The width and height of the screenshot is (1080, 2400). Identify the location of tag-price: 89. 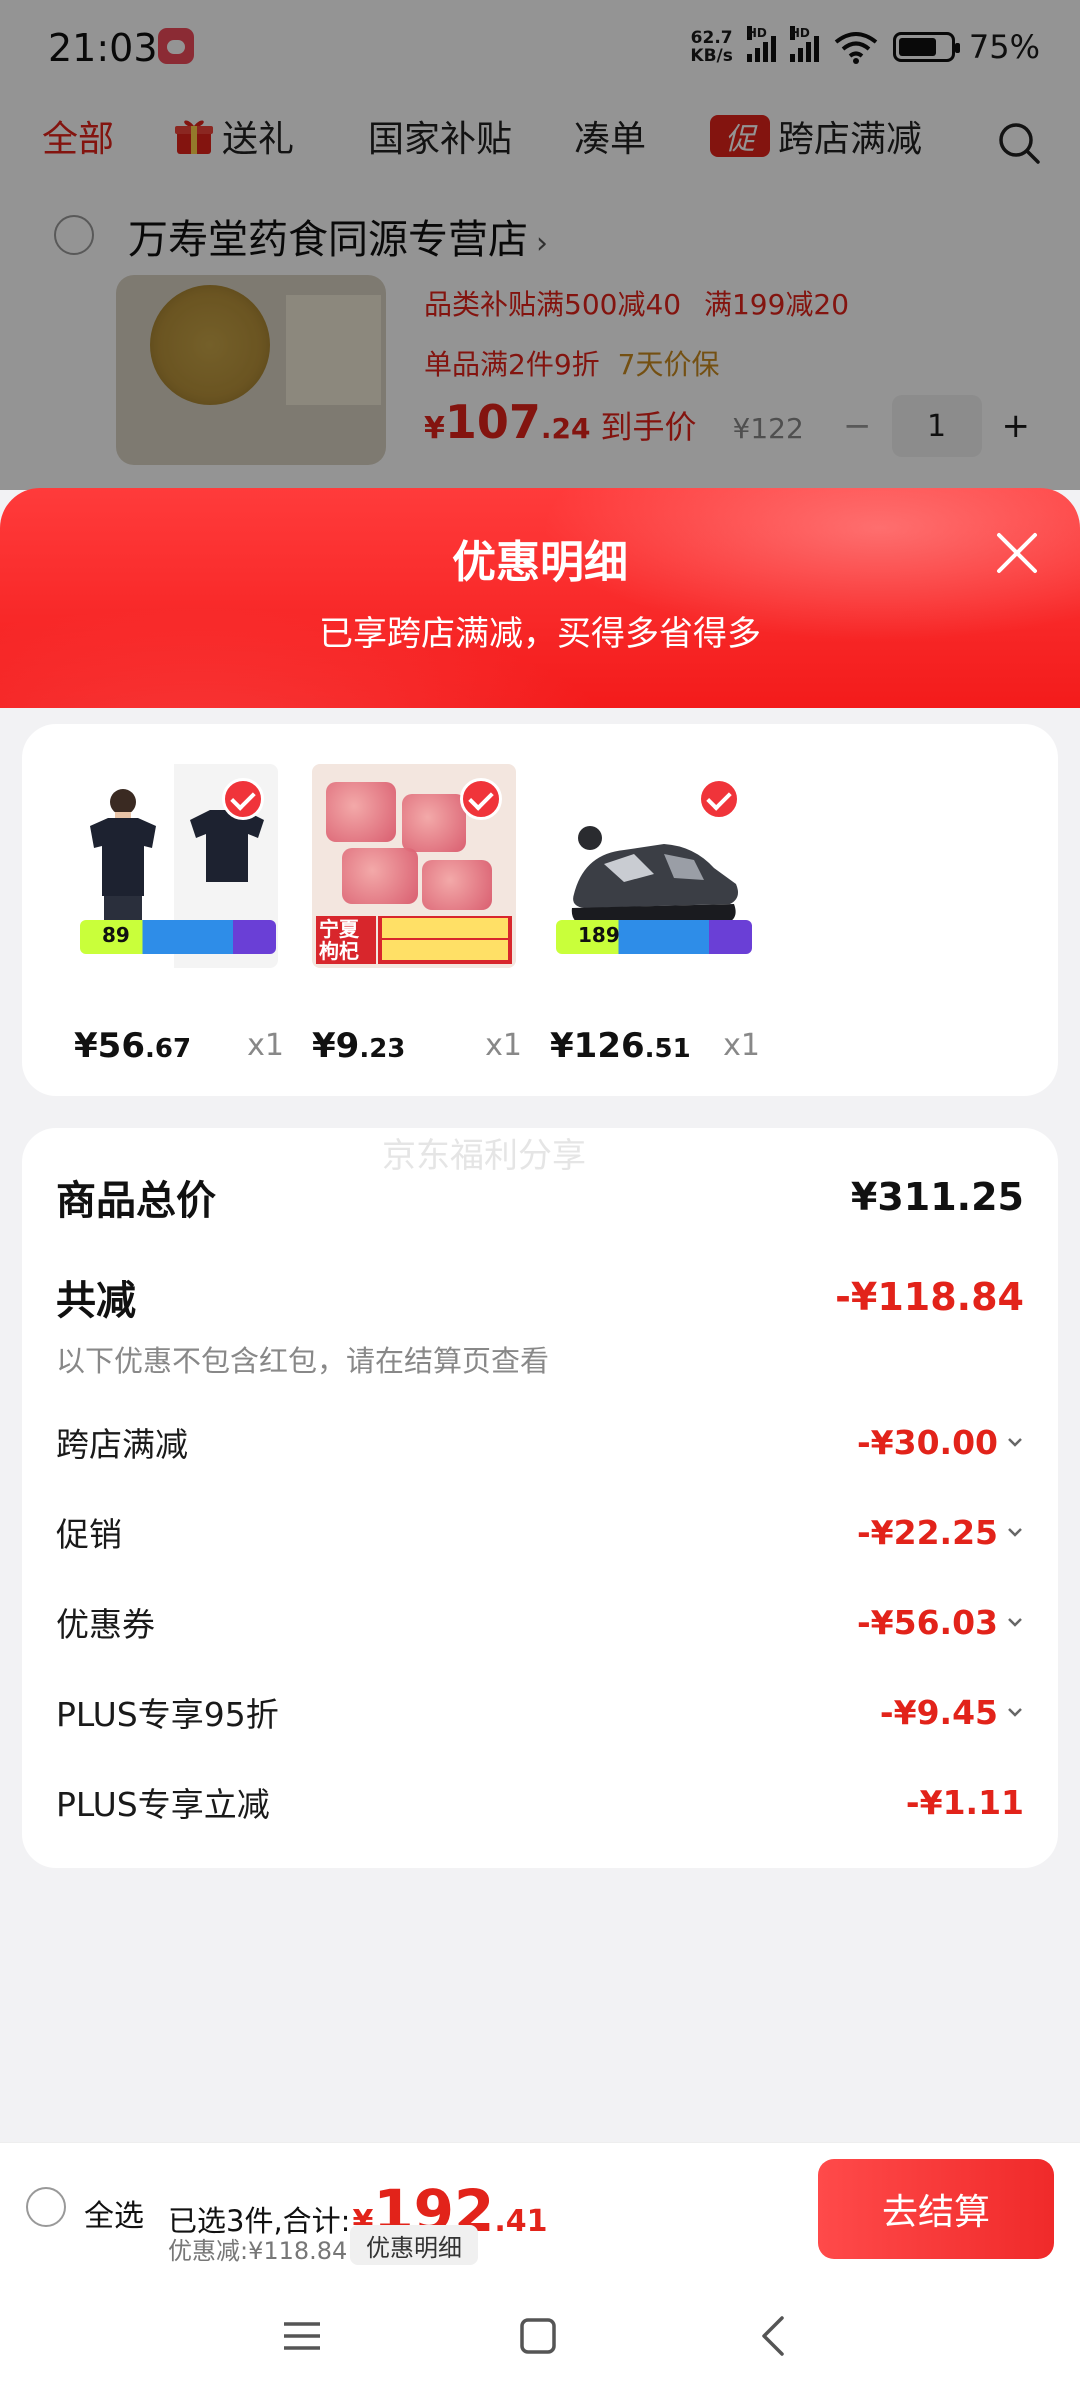
(116, 935).